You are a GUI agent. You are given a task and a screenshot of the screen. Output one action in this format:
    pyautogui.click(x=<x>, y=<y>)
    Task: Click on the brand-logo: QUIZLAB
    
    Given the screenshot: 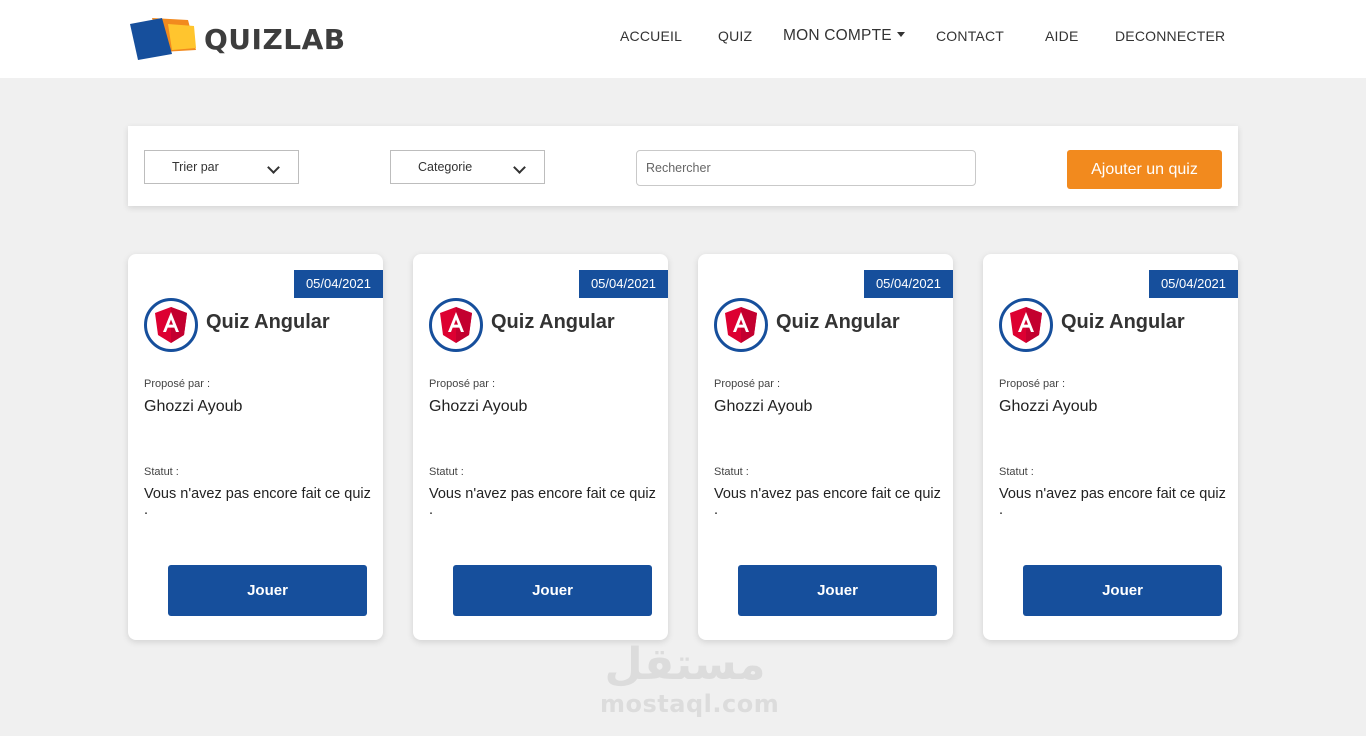 What is the action you would take?
    pyautogui.click(x=236, y=39)
    